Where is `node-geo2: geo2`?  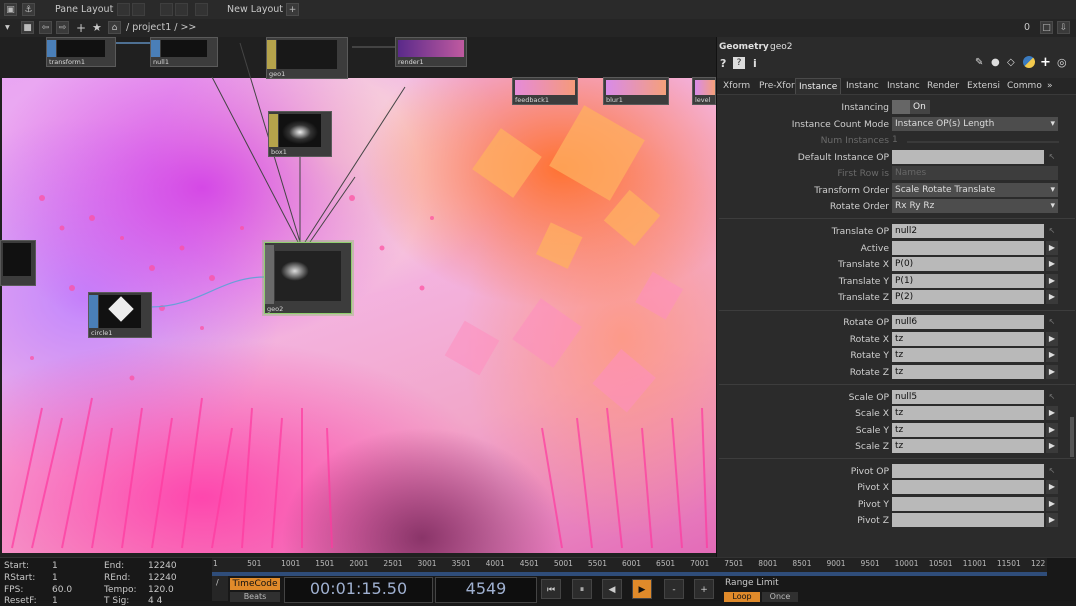
node-geo2: geo2 is located at coordinates (308, 278).